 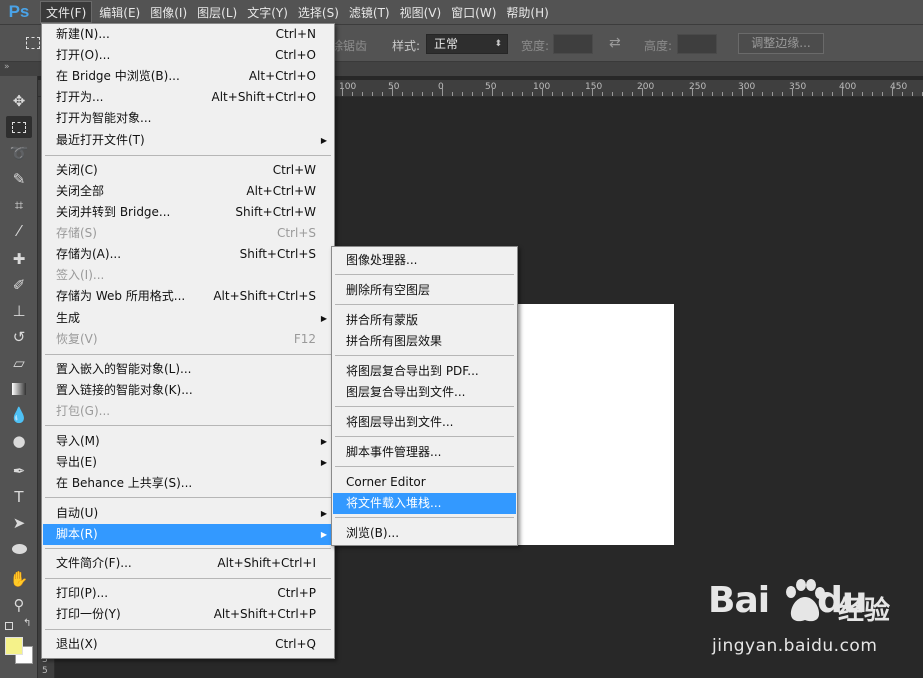 What do you see at coordinates (66, 12) in the screenshot?
I see `menu-file: 文件(F)` at bounding box center [66, 12].